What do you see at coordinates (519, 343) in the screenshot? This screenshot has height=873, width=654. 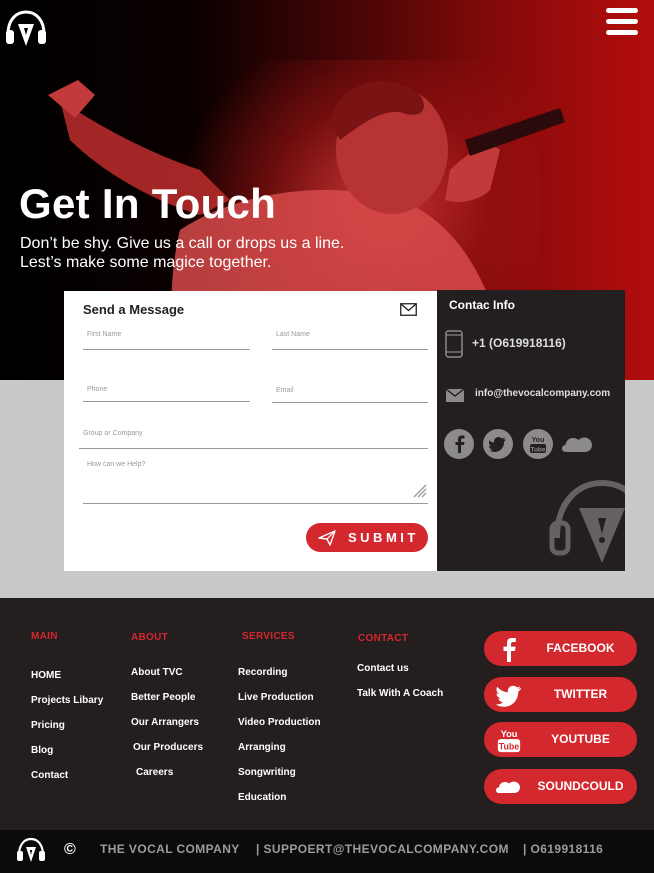 I see `contact-phone: +1 (O619918116)` at bounding box center [519, 343].